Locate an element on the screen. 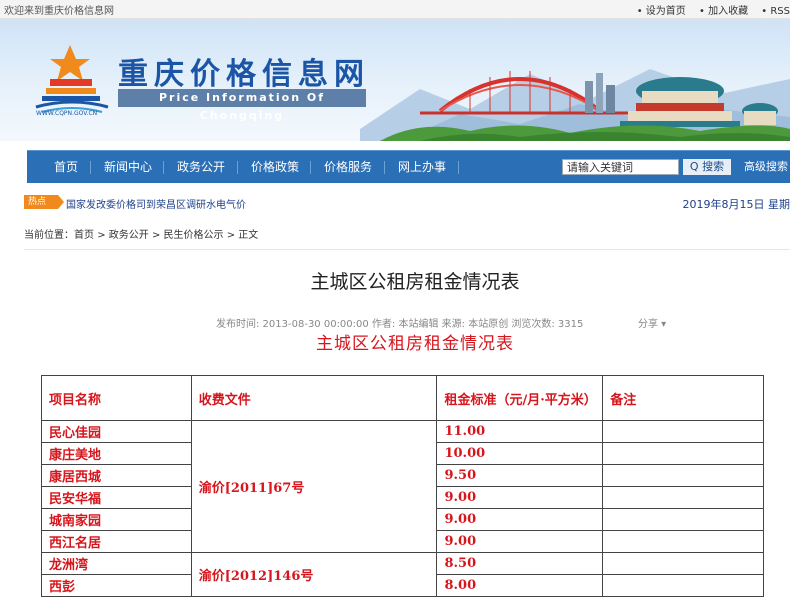 The width and height of the screenshot is (790, 613). advanced-search-link: 高级搜索 is located at coordinates (766, 167).